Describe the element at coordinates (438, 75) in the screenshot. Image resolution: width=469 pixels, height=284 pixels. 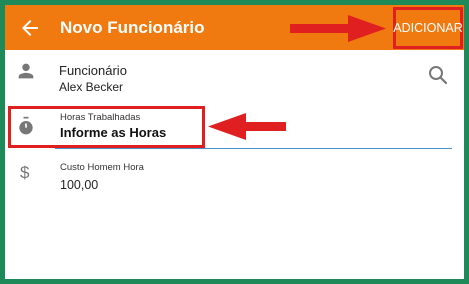
I see `search-icon` at that location.